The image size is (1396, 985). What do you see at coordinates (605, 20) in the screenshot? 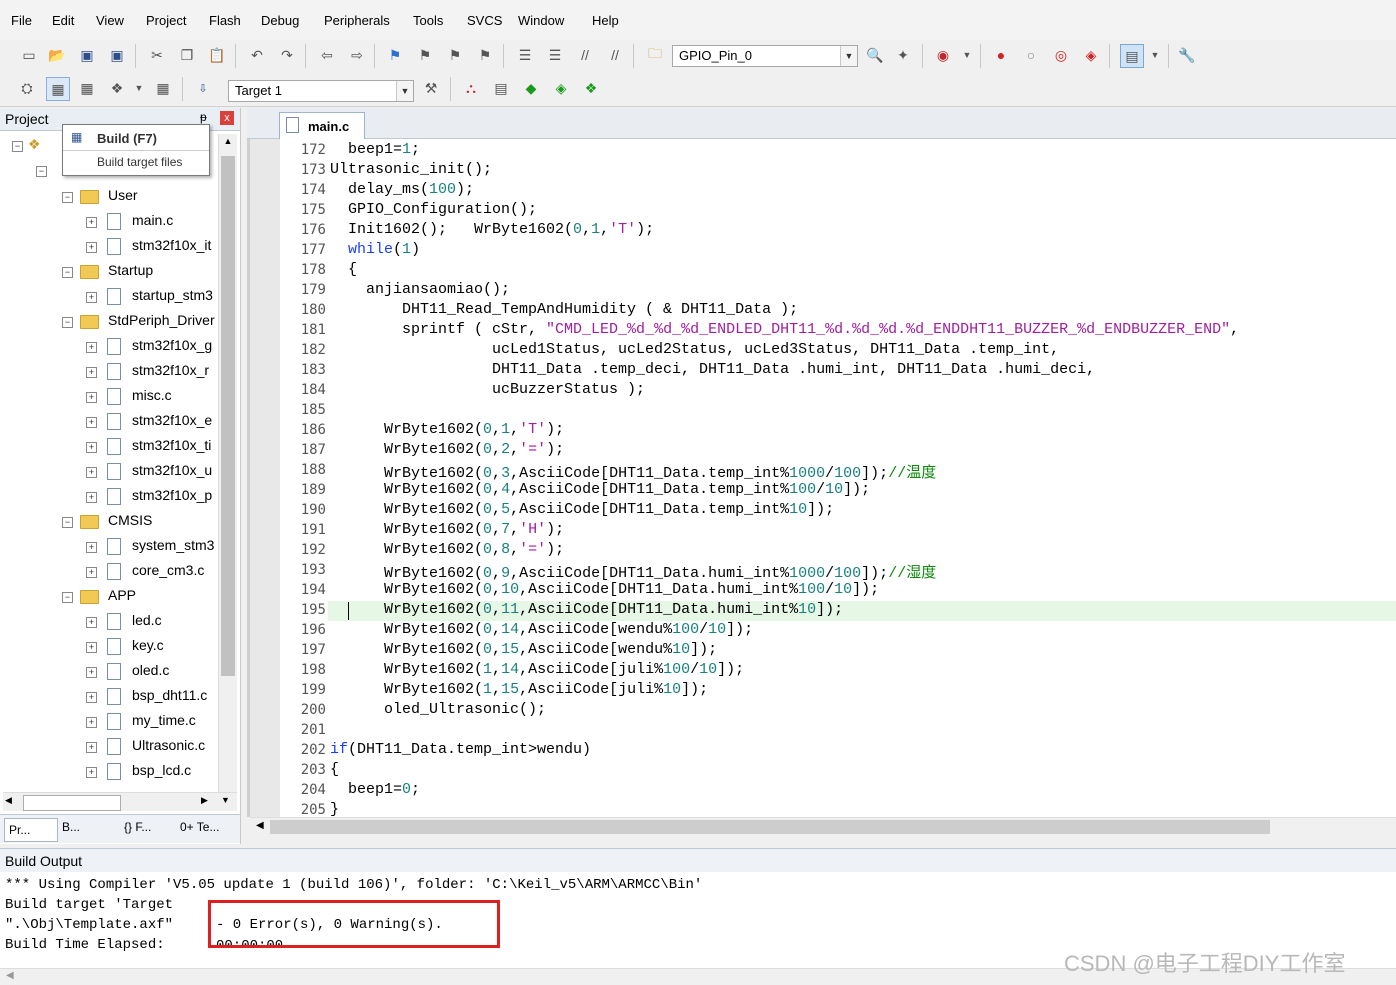
I see `menu-help: Help` at bounding box center [605, 20].